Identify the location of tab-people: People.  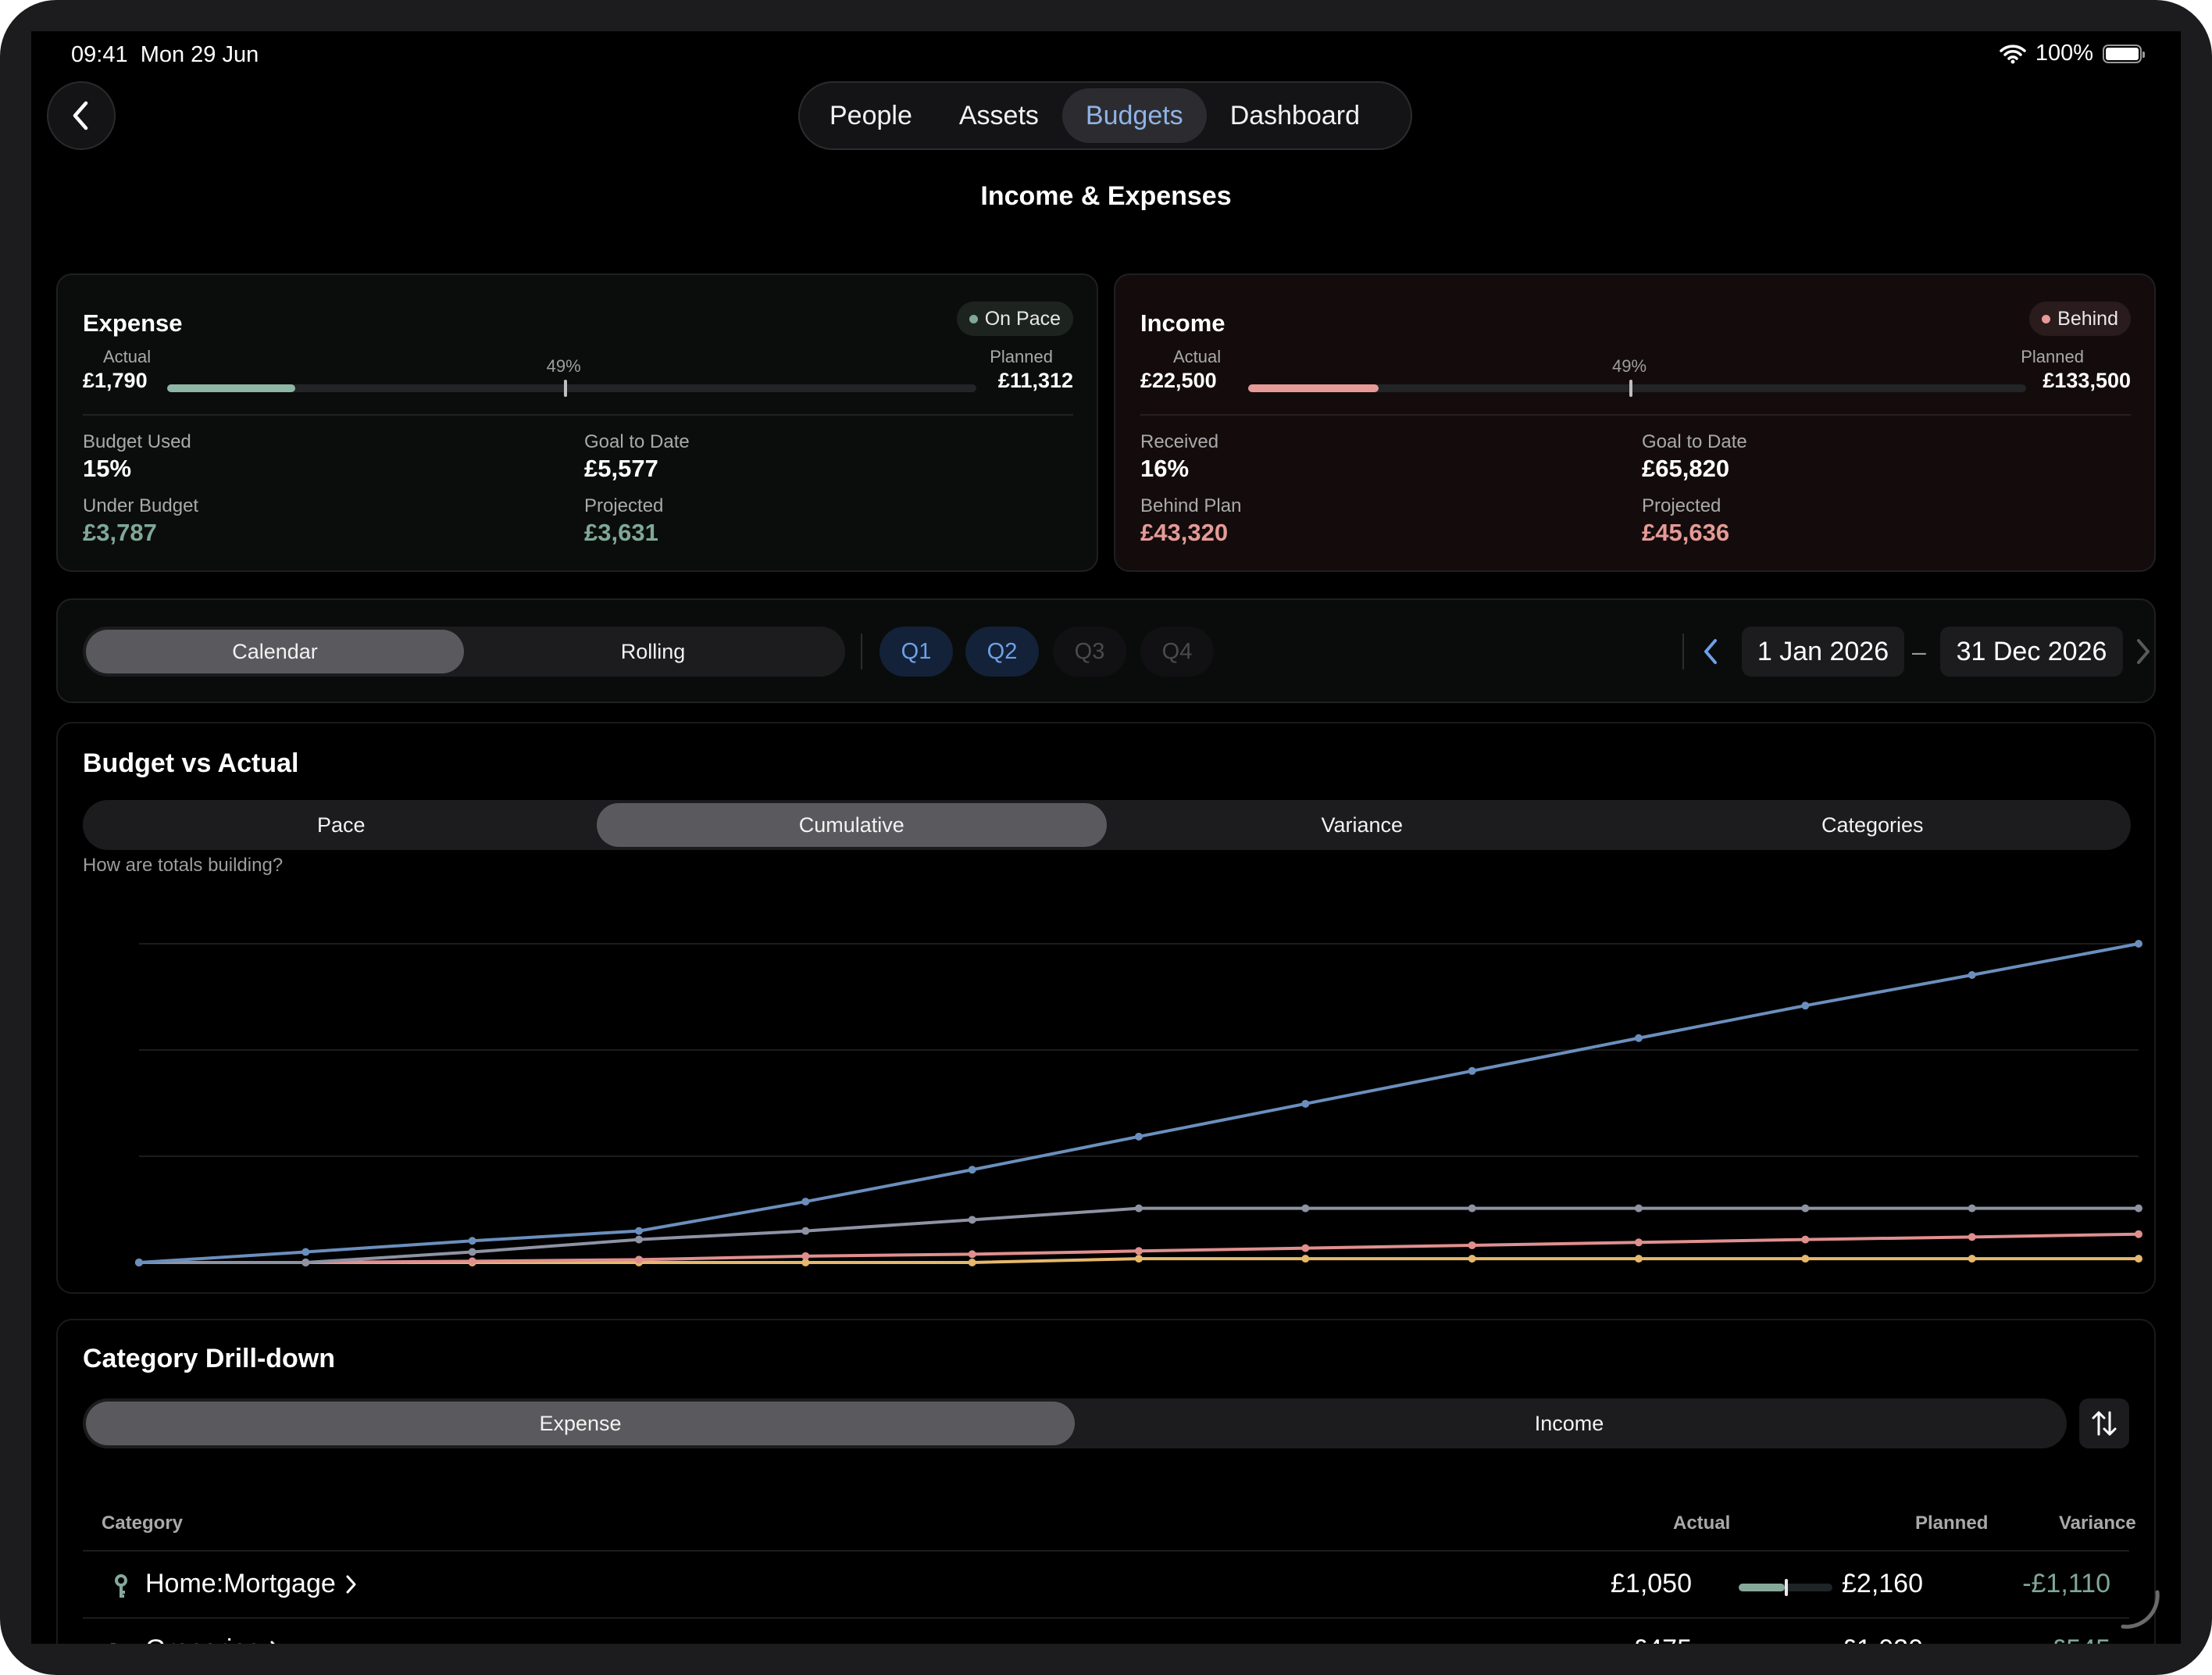
(871, 115).